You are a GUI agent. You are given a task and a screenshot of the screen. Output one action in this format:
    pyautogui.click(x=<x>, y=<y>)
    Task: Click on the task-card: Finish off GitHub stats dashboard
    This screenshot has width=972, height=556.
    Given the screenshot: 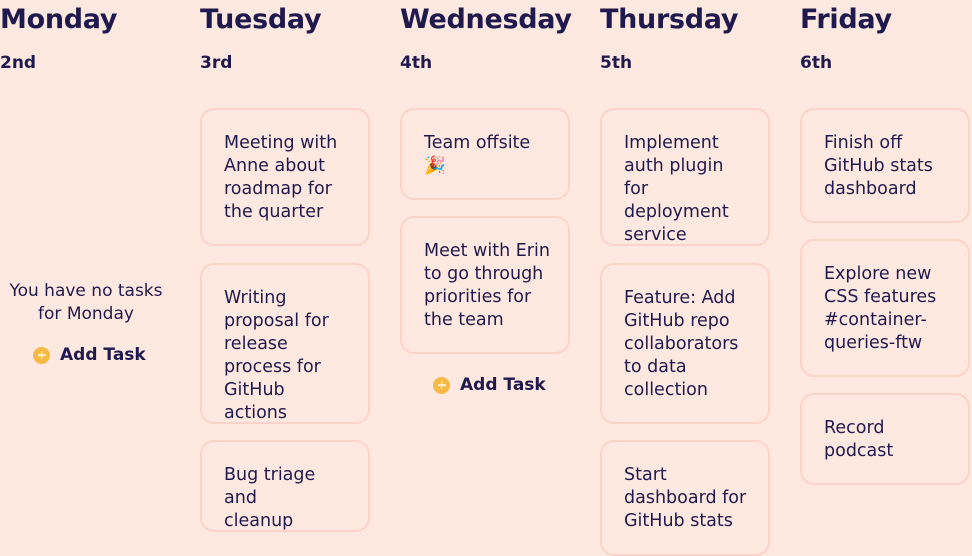 What is the action you would take?
    pyautogui.click(x=885, y=165)
    